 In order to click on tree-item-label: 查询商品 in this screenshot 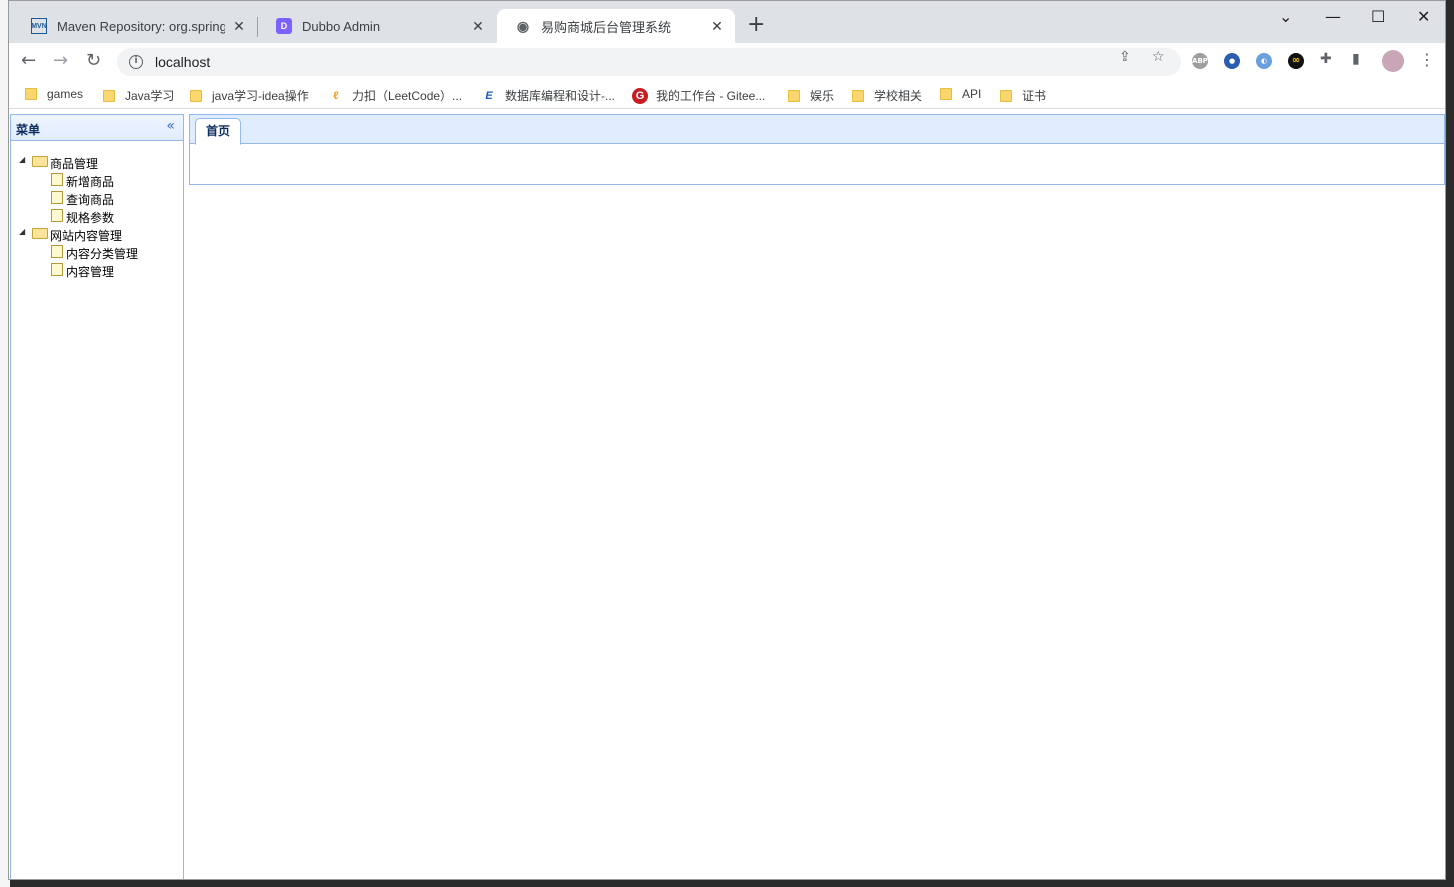, I will do `click(90, 200)`.